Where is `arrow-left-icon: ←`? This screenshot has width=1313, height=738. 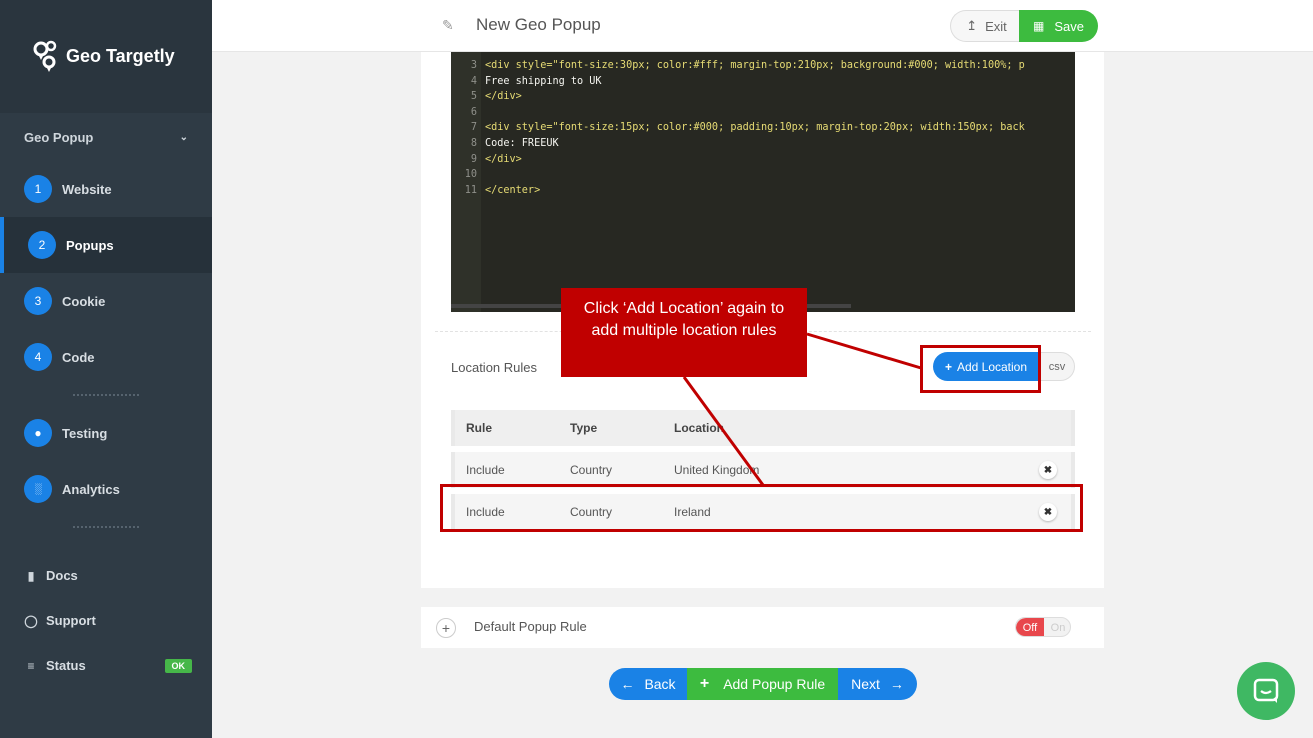
arrow-left-icon: ← is located at coordinates (627, 684).